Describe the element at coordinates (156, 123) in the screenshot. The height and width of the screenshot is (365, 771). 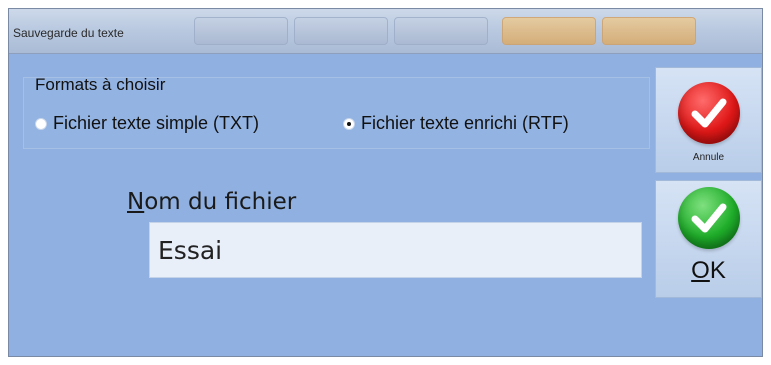
I see `radio-txt-label: Fichier texte simple (TXT)` at that location.